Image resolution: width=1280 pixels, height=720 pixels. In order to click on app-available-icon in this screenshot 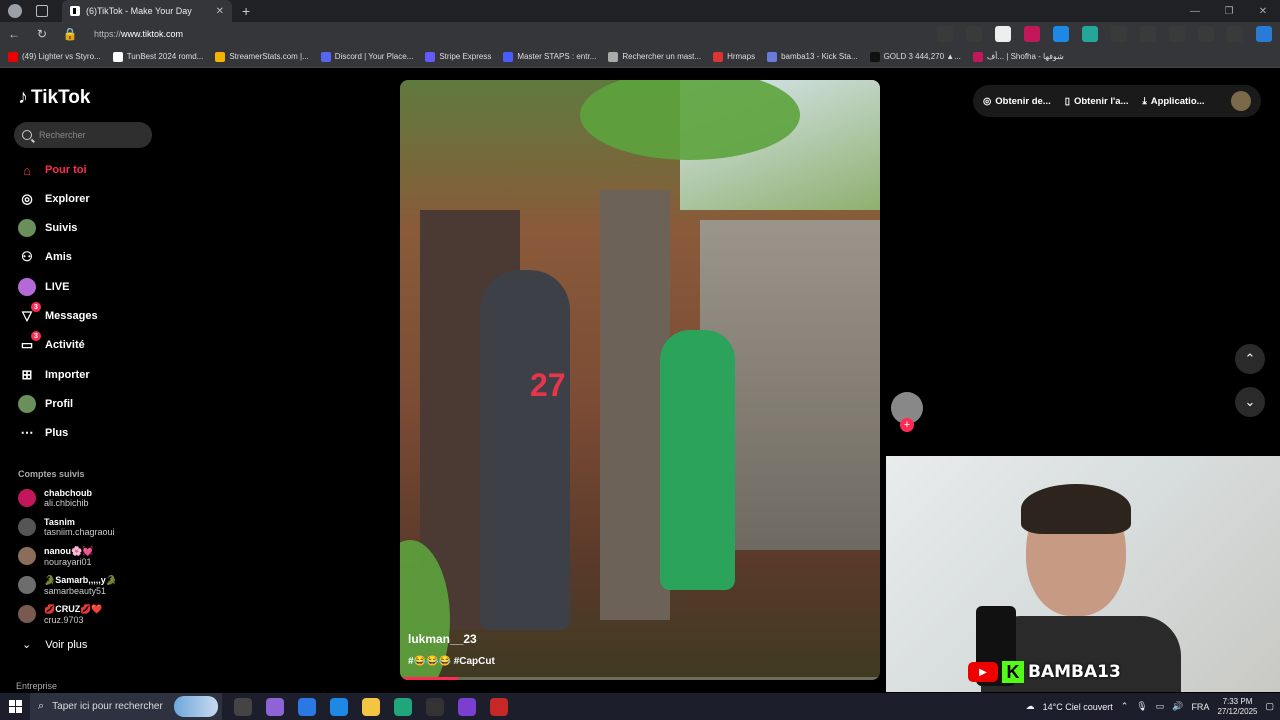, I will do `click(945, 34)`.